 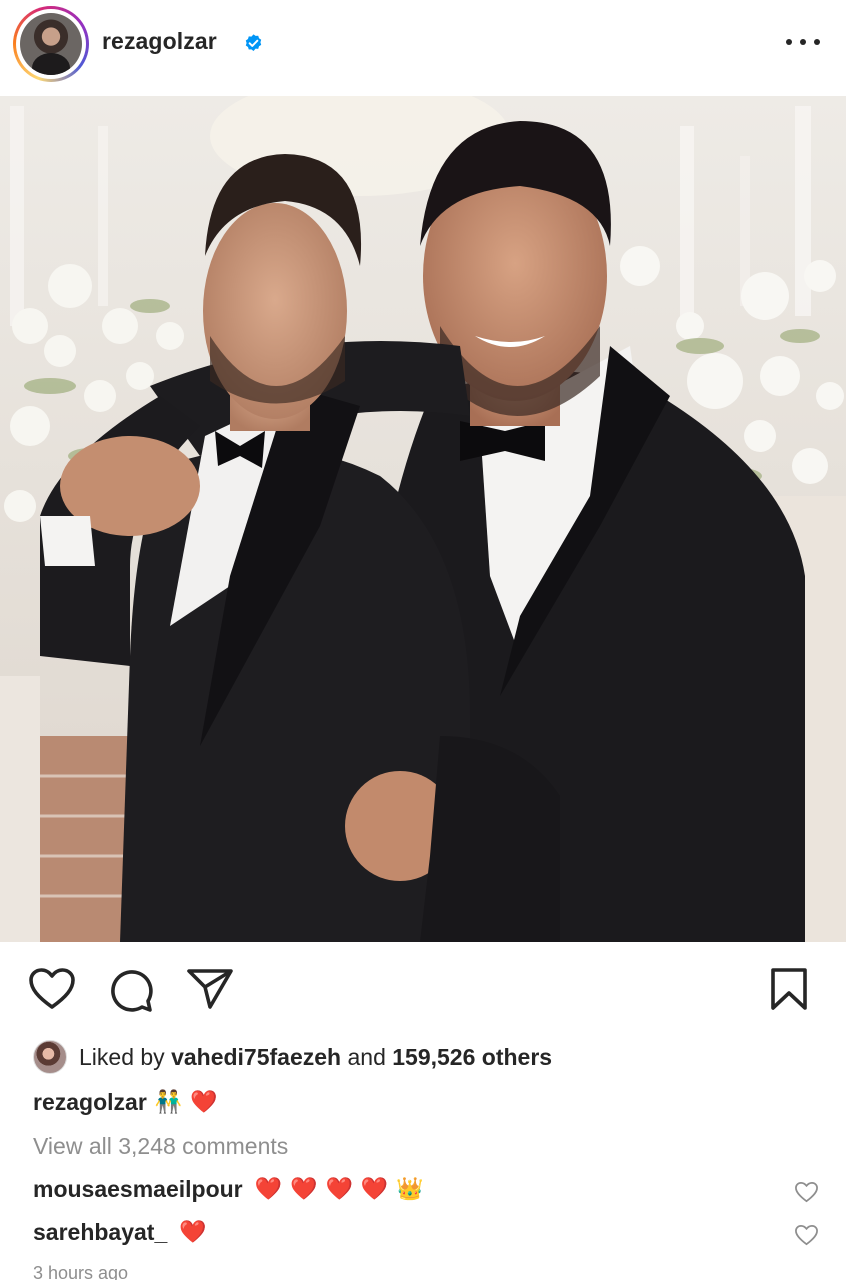 I want to click on comment-username: sarehbayat_, so click(x=100, y=1232).